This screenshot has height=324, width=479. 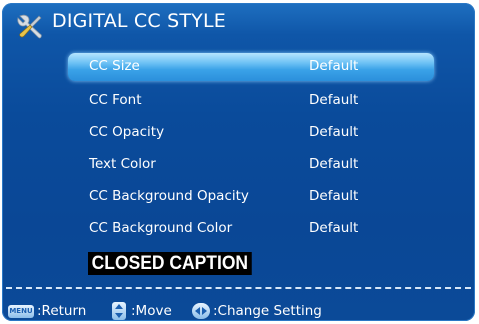 I want to click on change-setting-hint: :Change Setting, so click(x=267, y=311).